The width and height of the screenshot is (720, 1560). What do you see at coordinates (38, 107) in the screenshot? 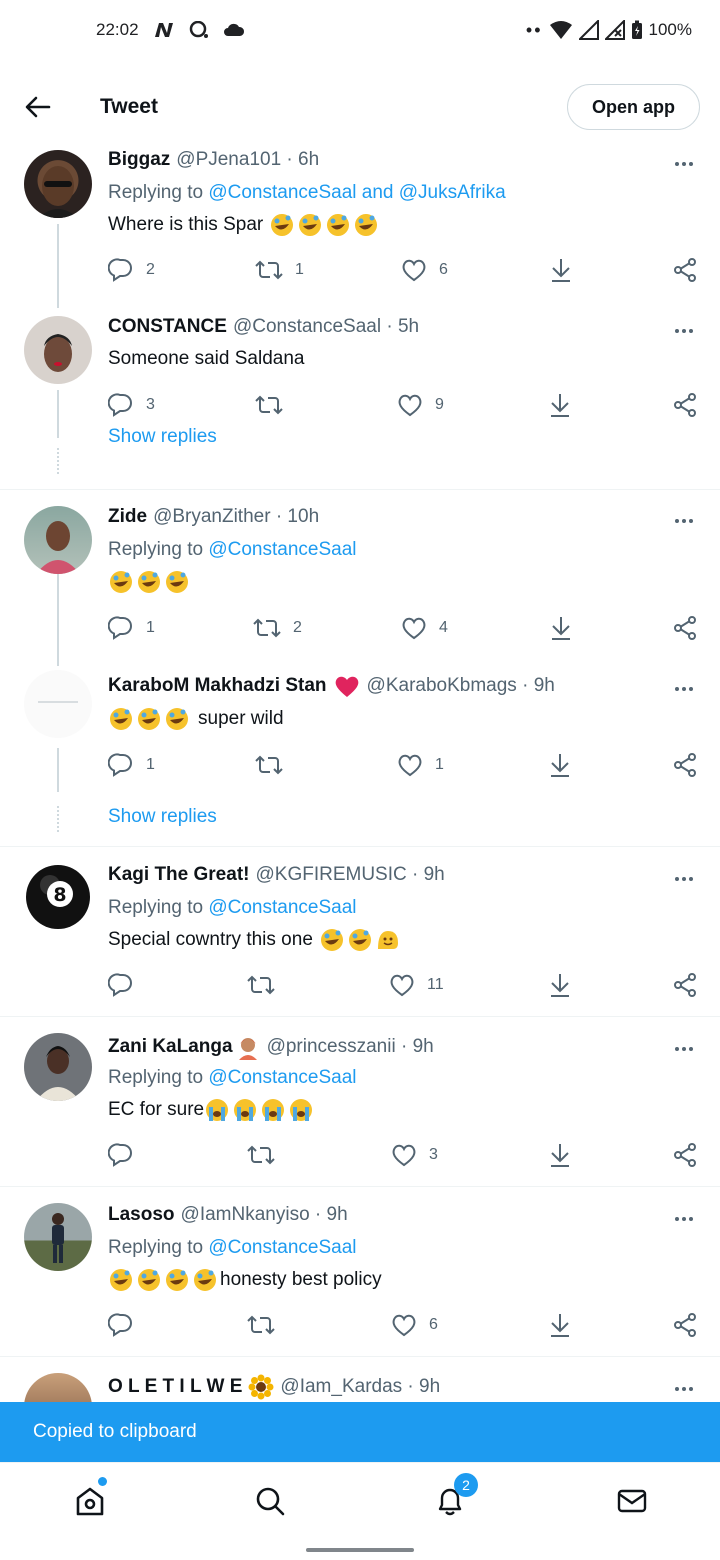
I see `back-button` at bounding box center [38, 107].